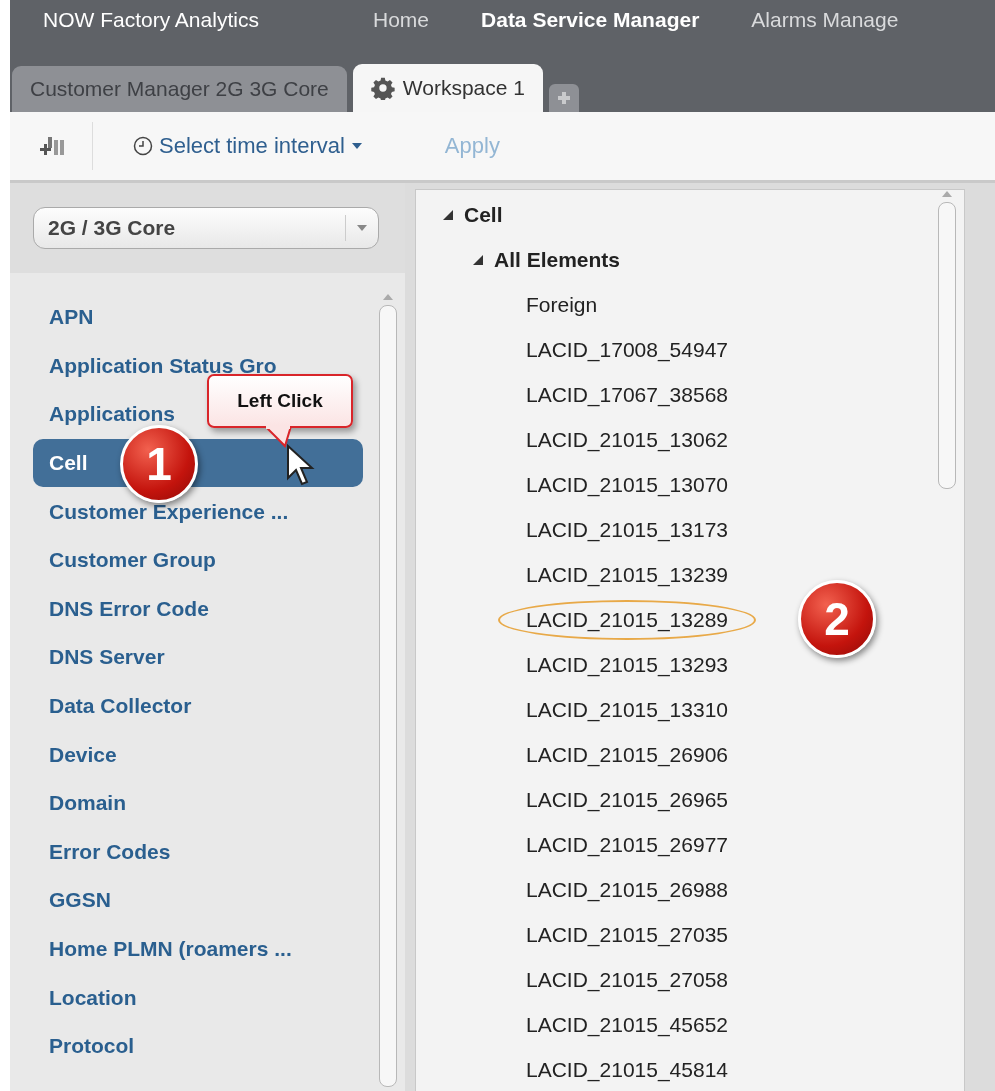 The height and width of the screenshot is (1091, 995). Describe the element at coordinates (557, 259) in the screenshot. I see `tree-node: All Elements` at that location.